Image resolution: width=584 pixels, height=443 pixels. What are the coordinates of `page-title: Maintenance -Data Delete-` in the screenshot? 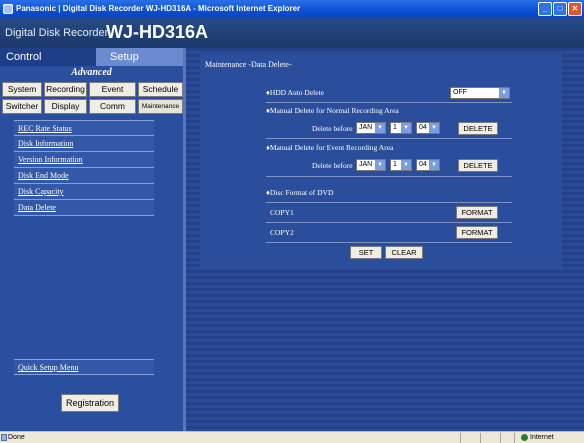 It's located at (248, 64).